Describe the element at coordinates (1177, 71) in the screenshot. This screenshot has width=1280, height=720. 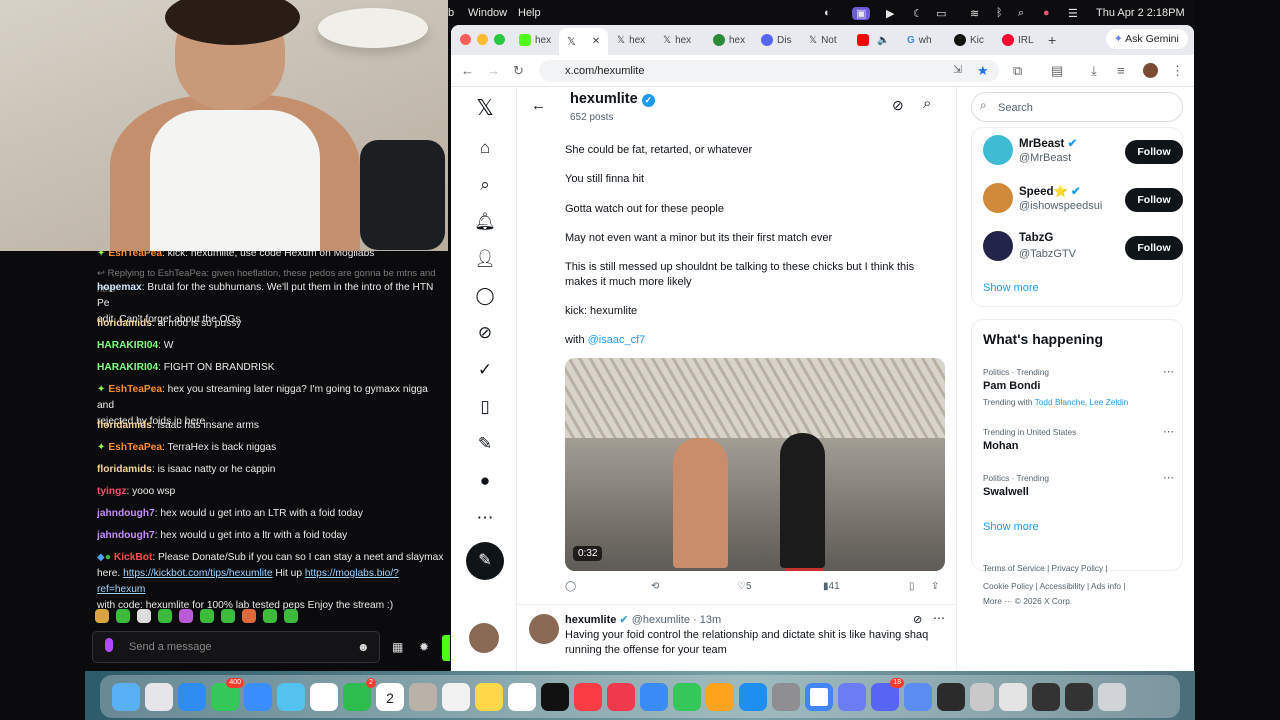
I see `chrome-menu-icon: ⋮` at that location.